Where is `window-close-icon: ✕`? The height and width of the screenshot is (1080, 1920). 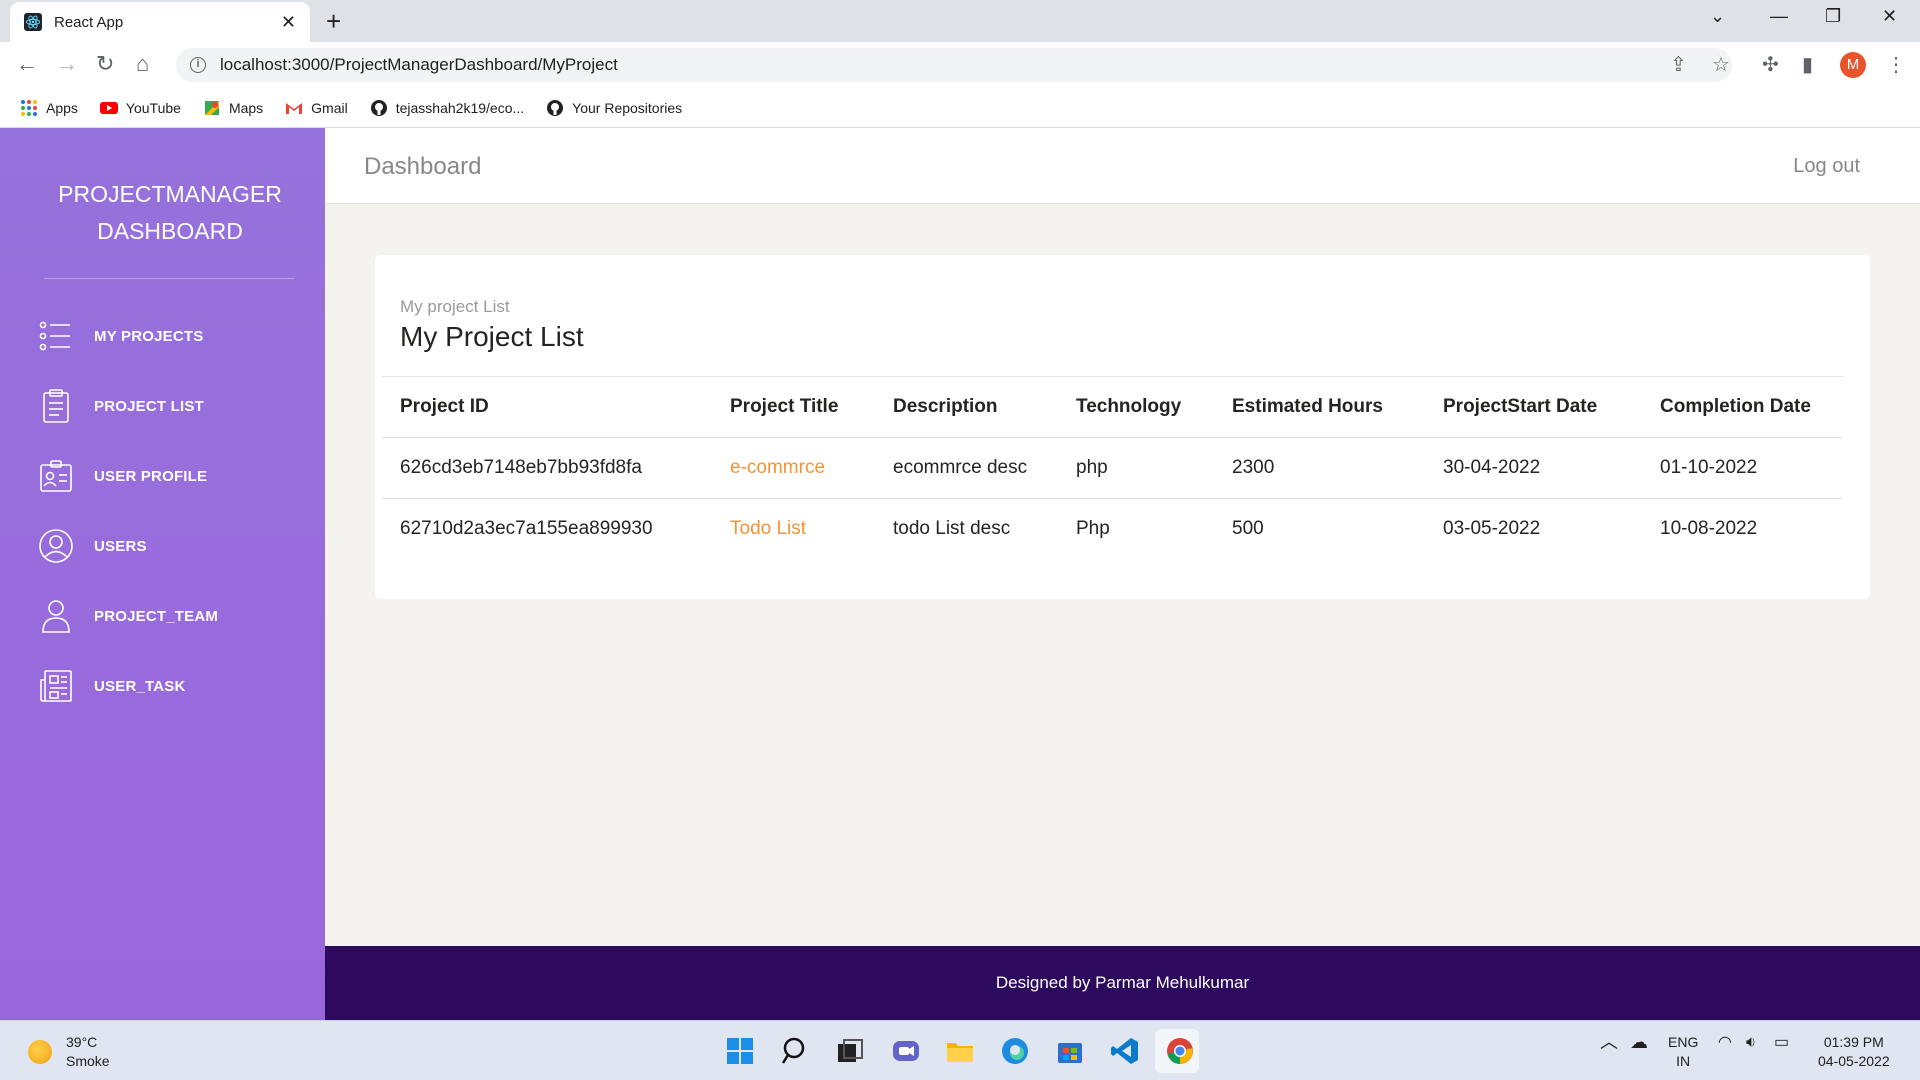 window-close-icon: ✕ is located at coordinates (1889, 16).